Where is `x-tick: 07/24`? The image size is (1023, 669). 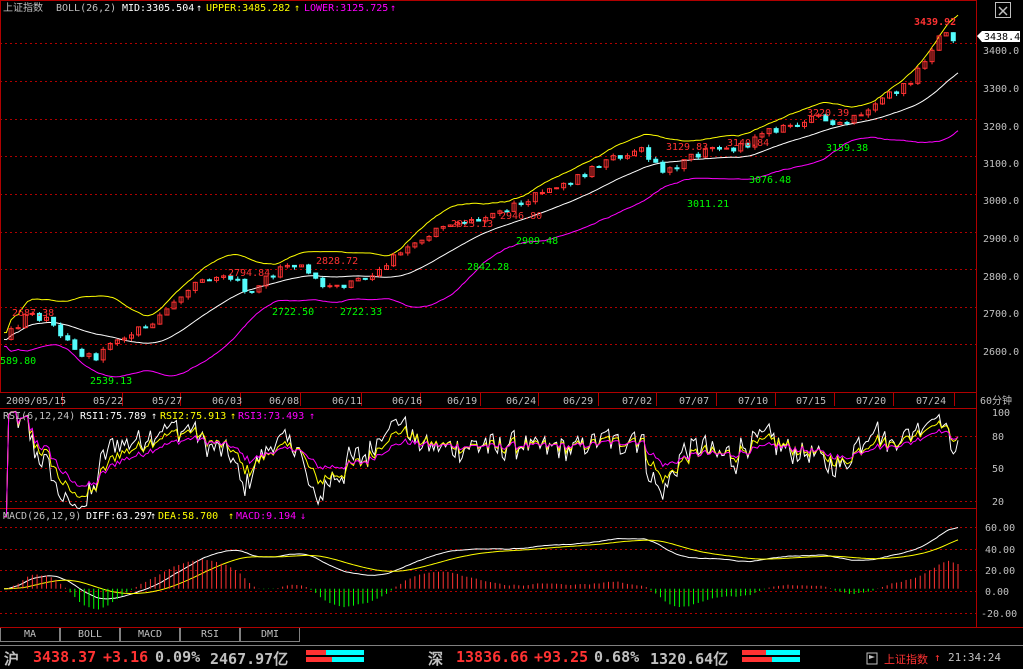 x-tick: 07/24 is located at coordinates (931, 401).